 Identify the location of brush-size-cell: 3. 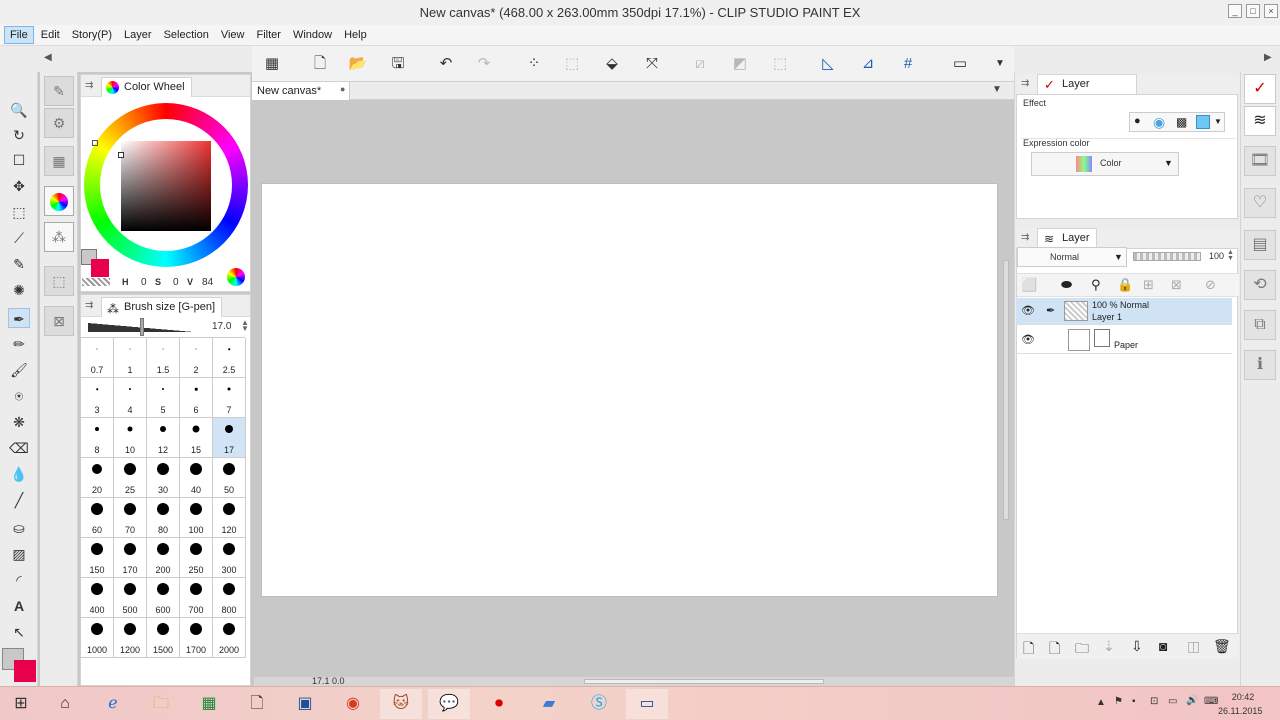
(97, 398).